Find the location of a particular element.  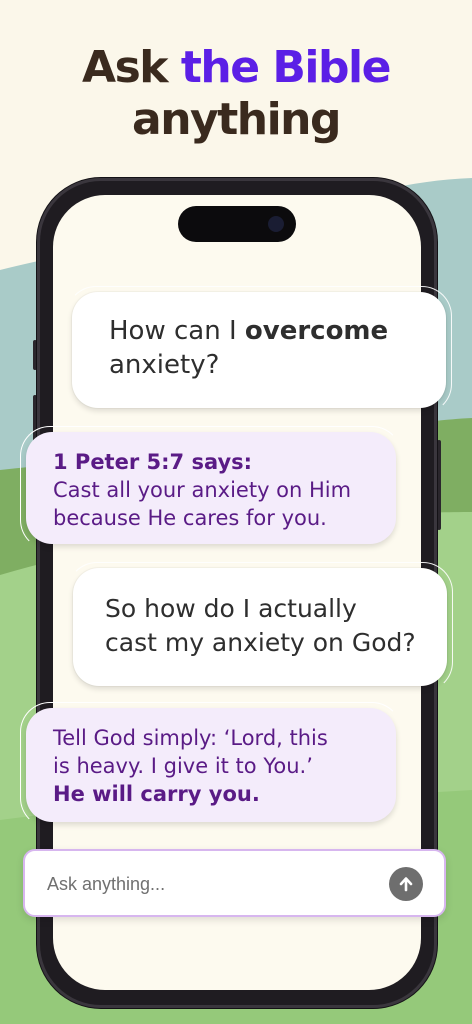

user-message-1: How can I overcome anxiety? is located at coordinates (259, 350).